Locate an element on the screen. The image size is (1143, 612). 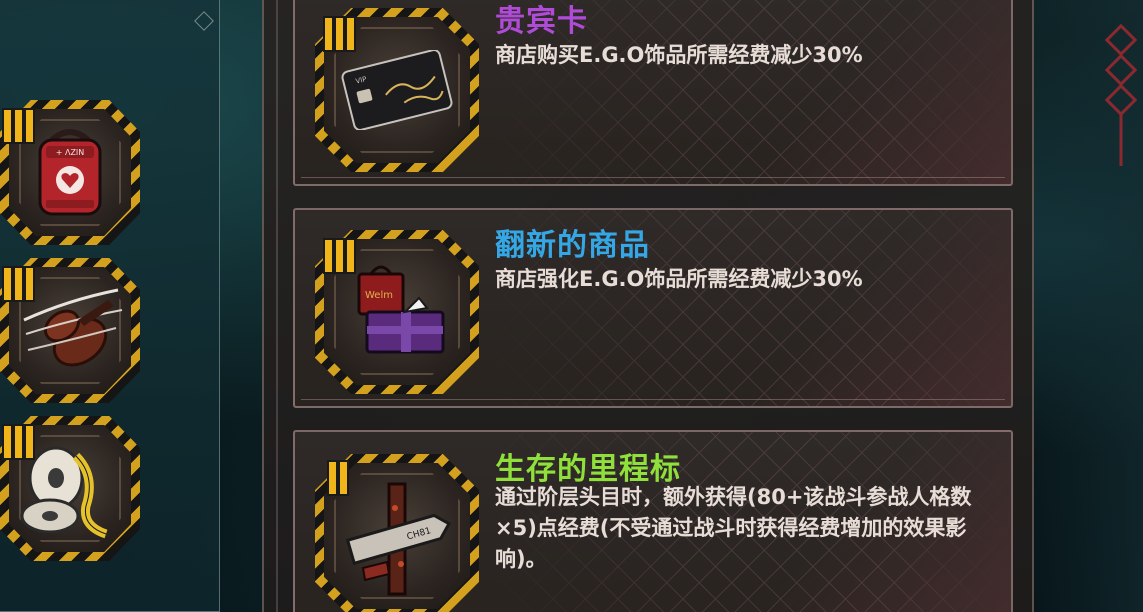
red-backpack-icon: + ΛΖΙΝ is located at coordinates (70, 172).